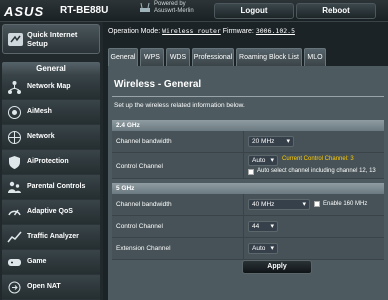 The image size is (388, 300). I want to click on quick-setup-icon, so click(15, 39).